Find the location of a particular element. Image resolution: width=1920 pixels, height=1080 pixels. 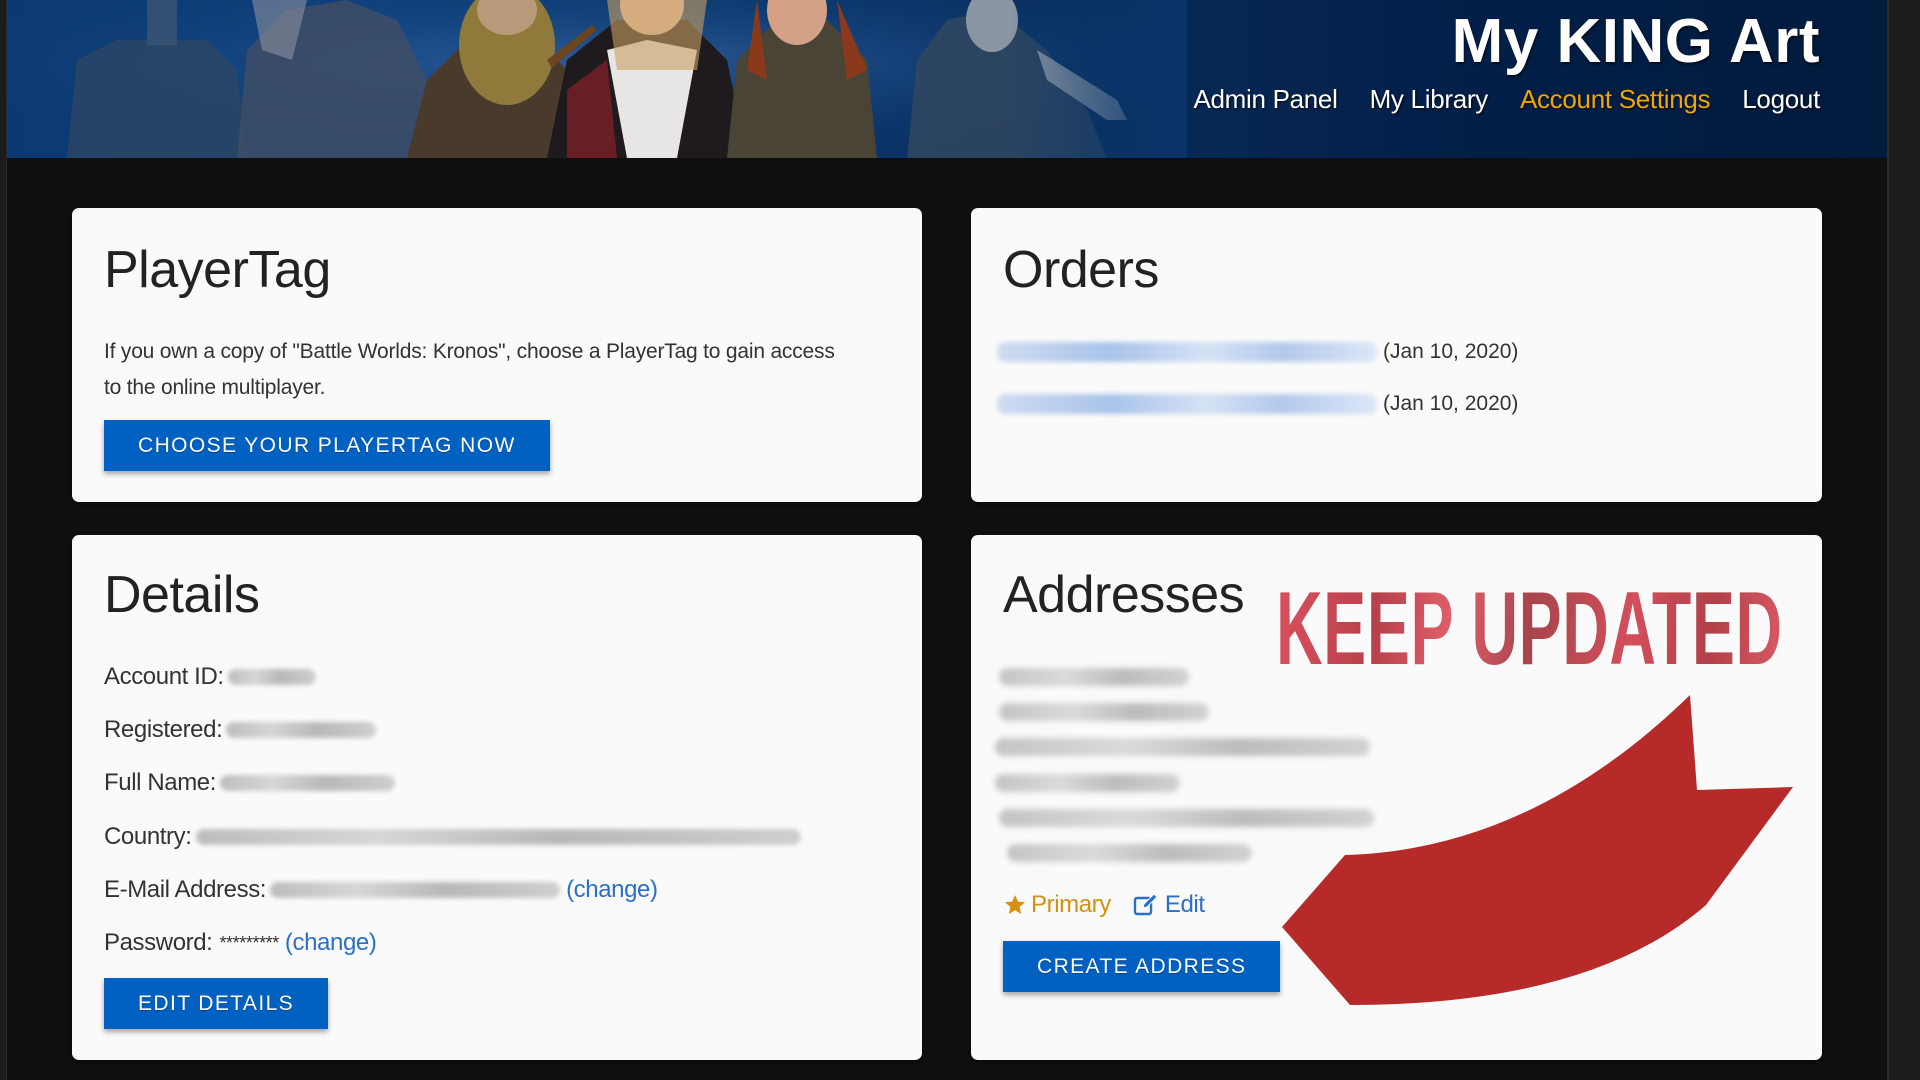

edit-details-button: EDIT DETAILS is located at coordinates (216, 1003).